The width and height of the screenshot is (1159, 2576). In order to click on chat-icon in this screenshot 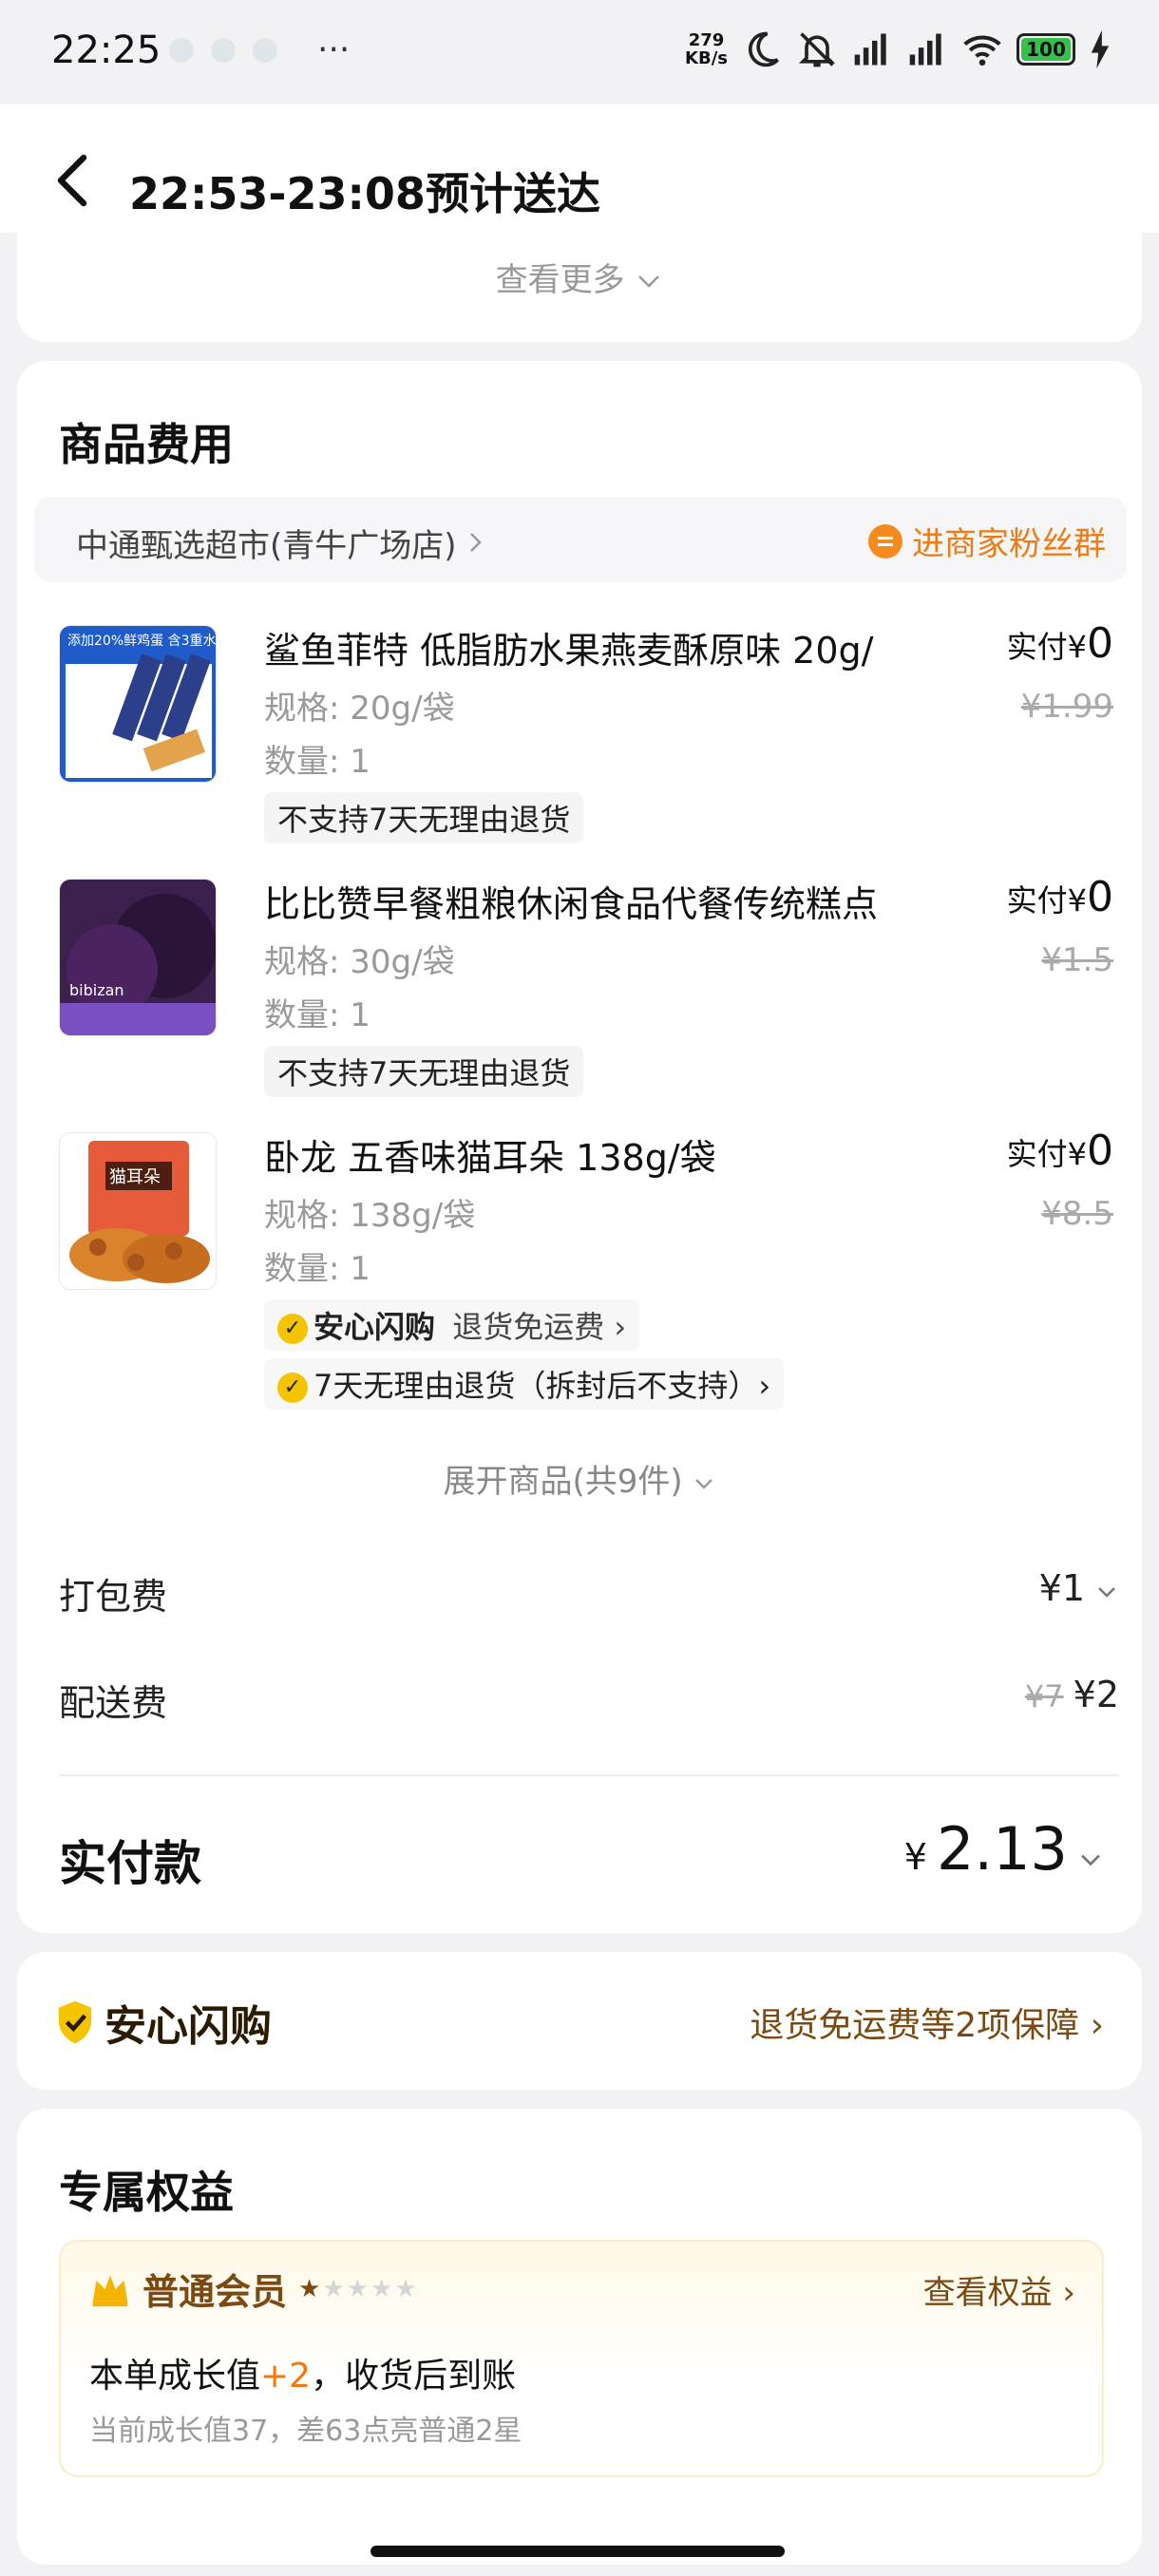, I will do `click(885, 541)`.